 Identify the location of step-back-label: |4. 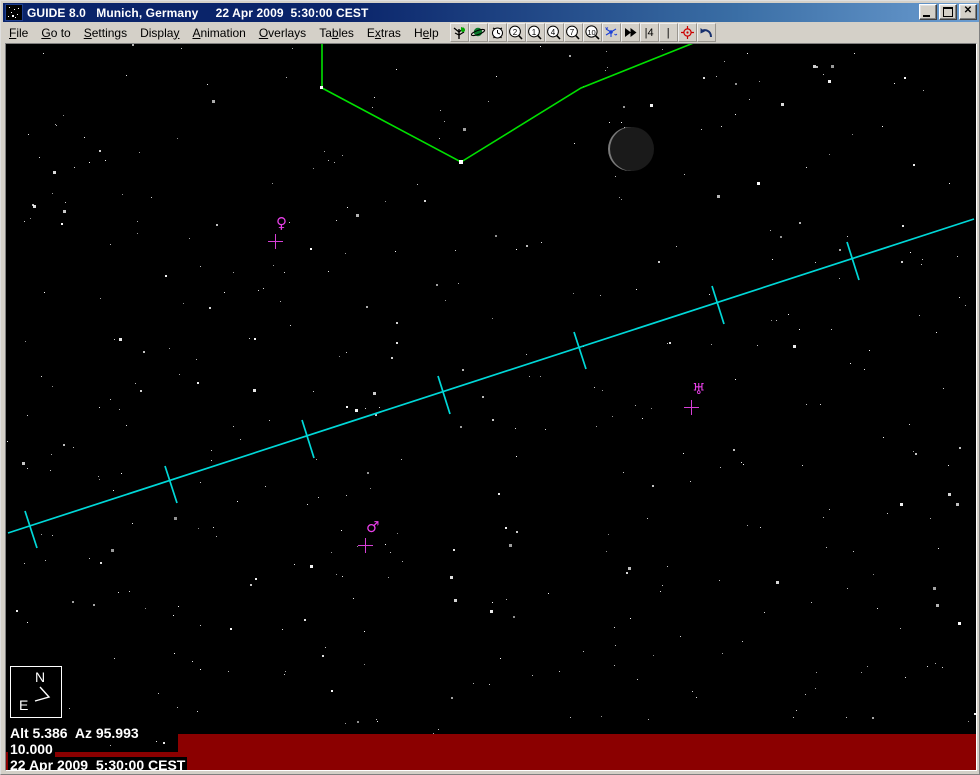
(649, 32).